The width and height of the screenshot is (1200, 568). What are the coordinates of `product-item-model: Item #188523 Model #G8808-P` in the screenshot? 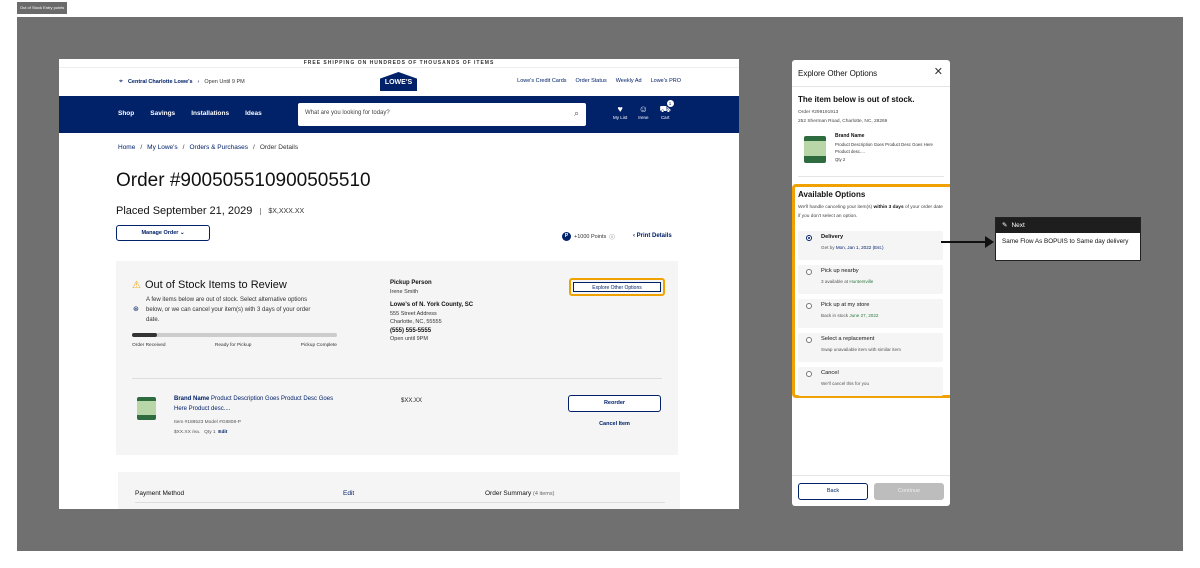 It's located at (207, 422).